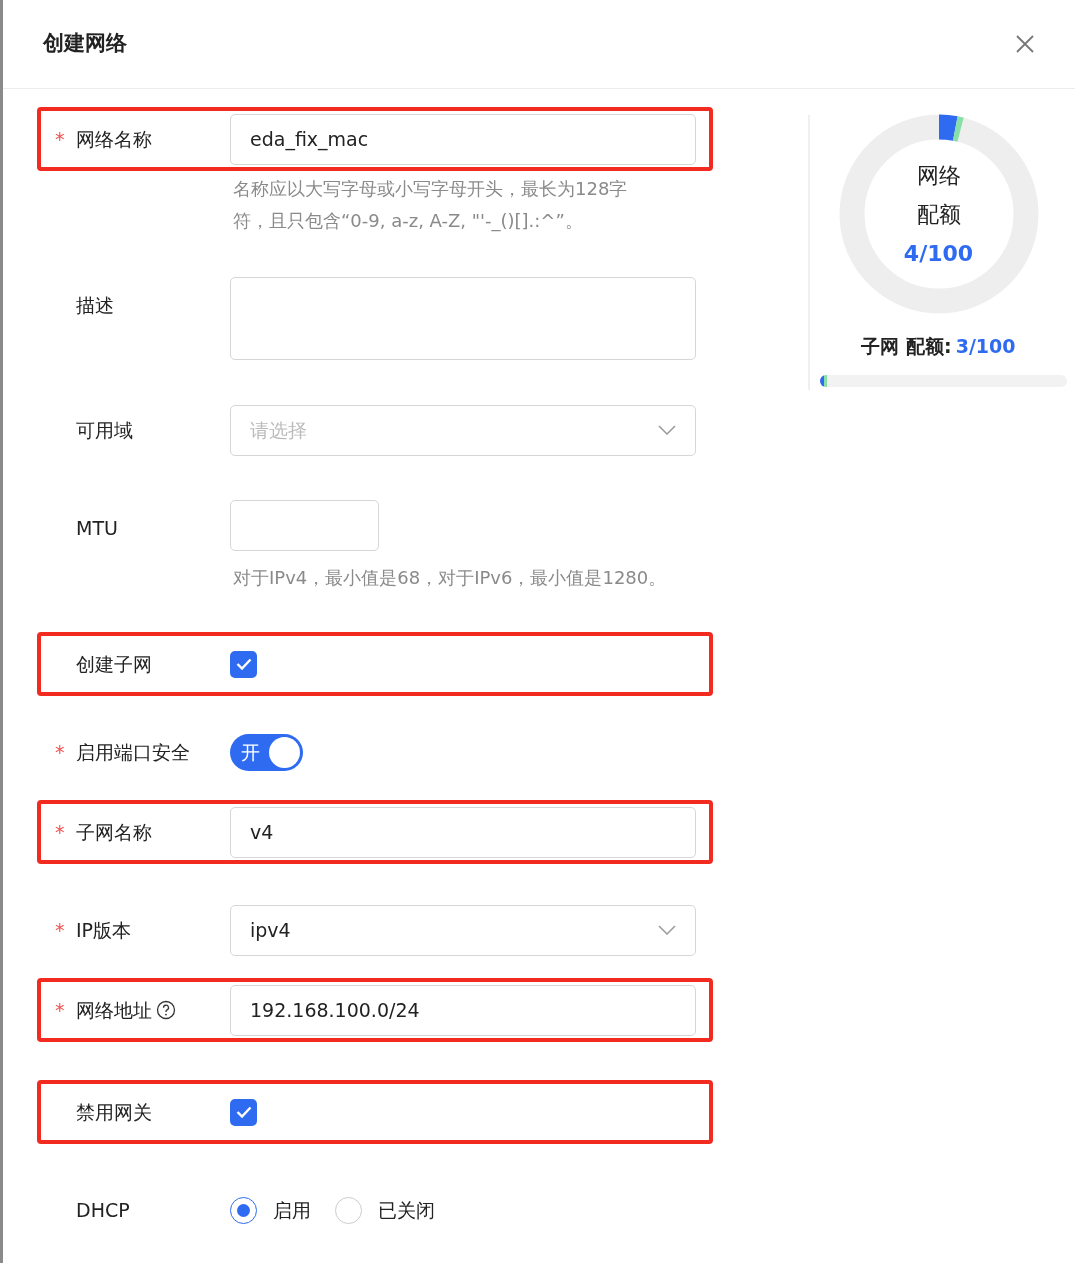  I want to click on dialog-title: 创建网络, so click(85, 44).